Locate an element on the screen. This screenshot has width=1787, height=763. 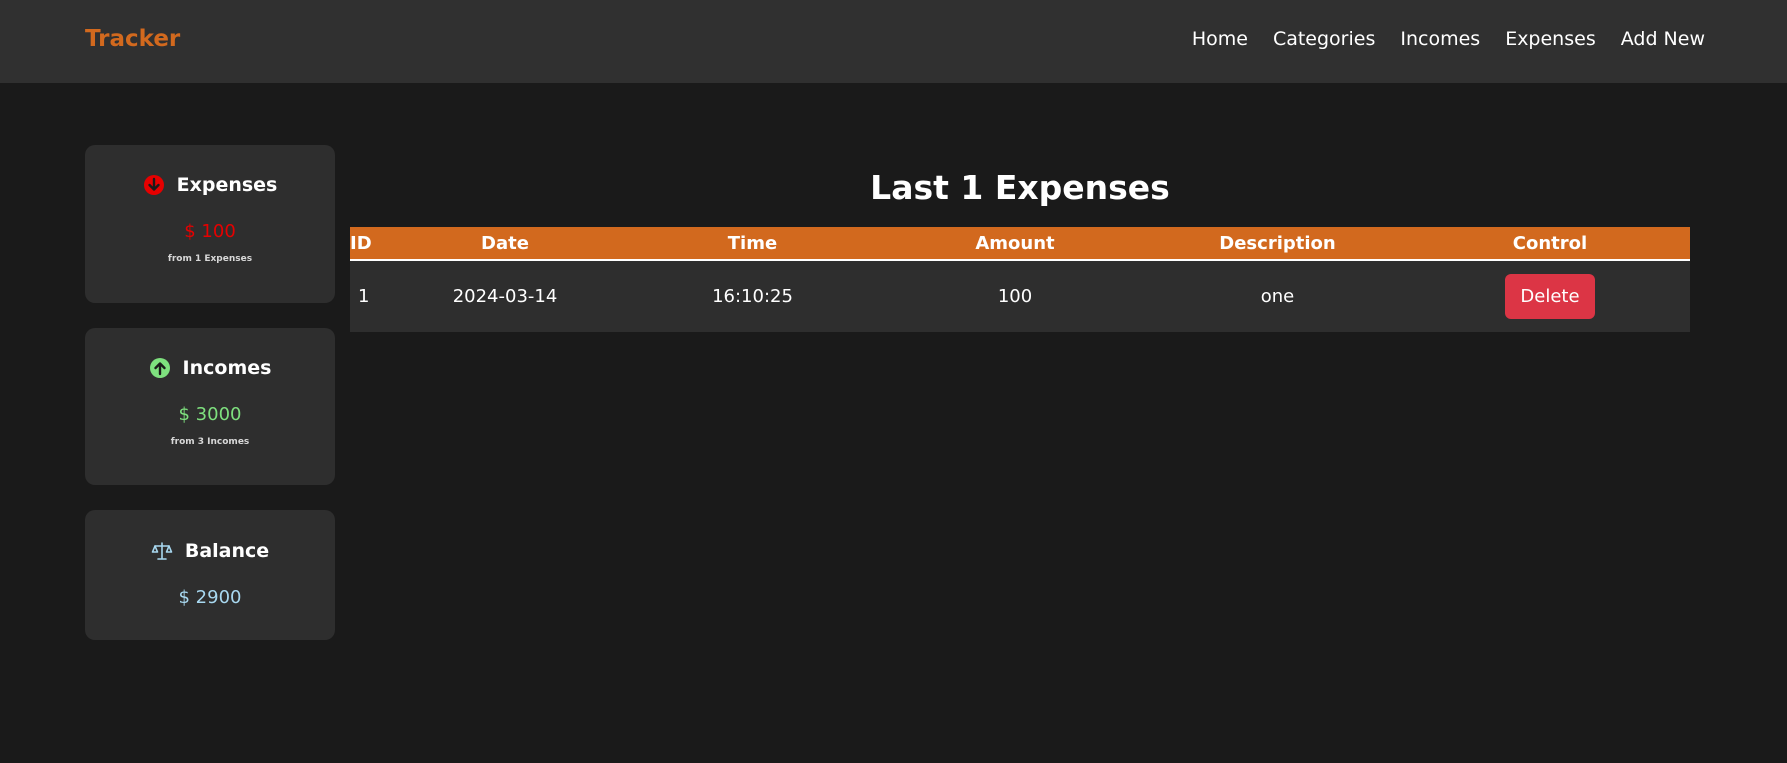
expenses-card-title: Expenses is located at coordinates (227, 185).